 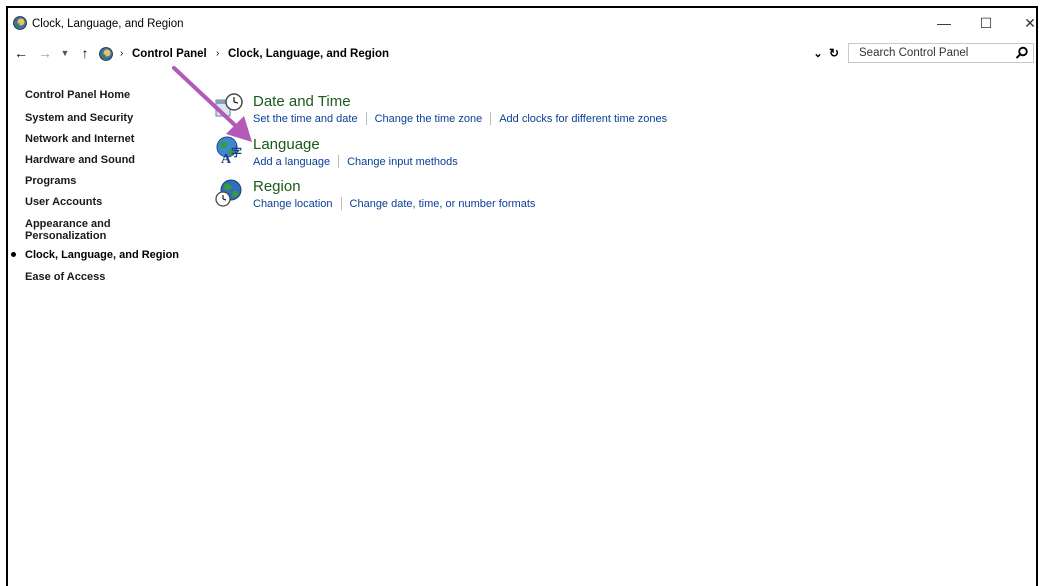 What do you see at coordinates (522, 24) in the screenshot?
I see `title-bar: Clock, Language, and Region — ☐ ✕` at bounding box center [522, 24].